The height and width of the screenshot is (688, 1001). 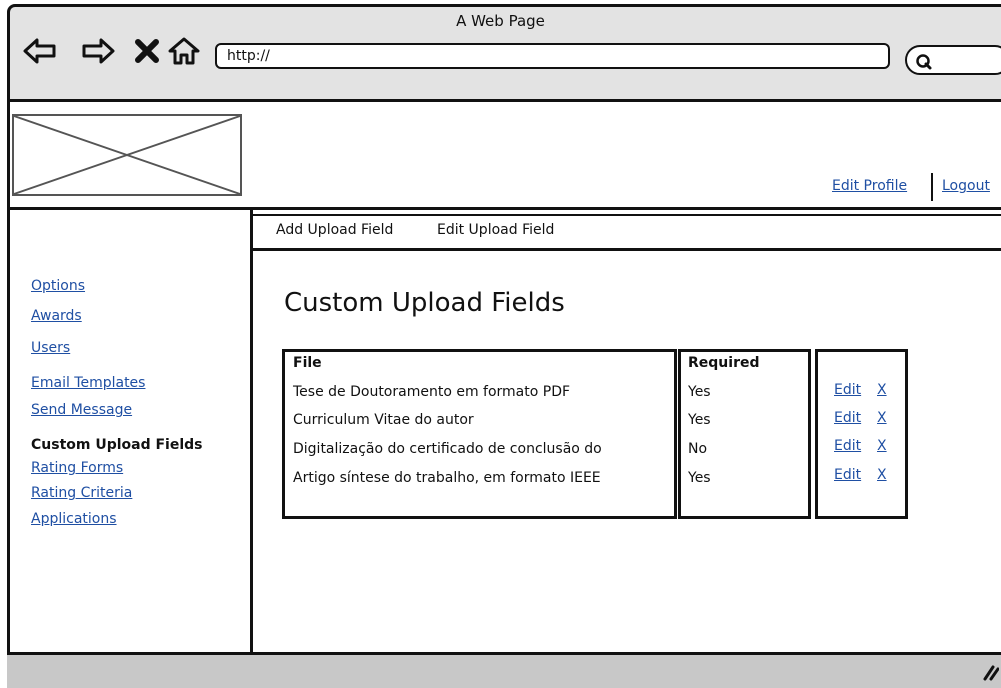 What do you see at coordinates (495, 230) in the screenshot?
I see `tab-edit-upload-field: Edit Upload Field` at bounding box center [495, 230].